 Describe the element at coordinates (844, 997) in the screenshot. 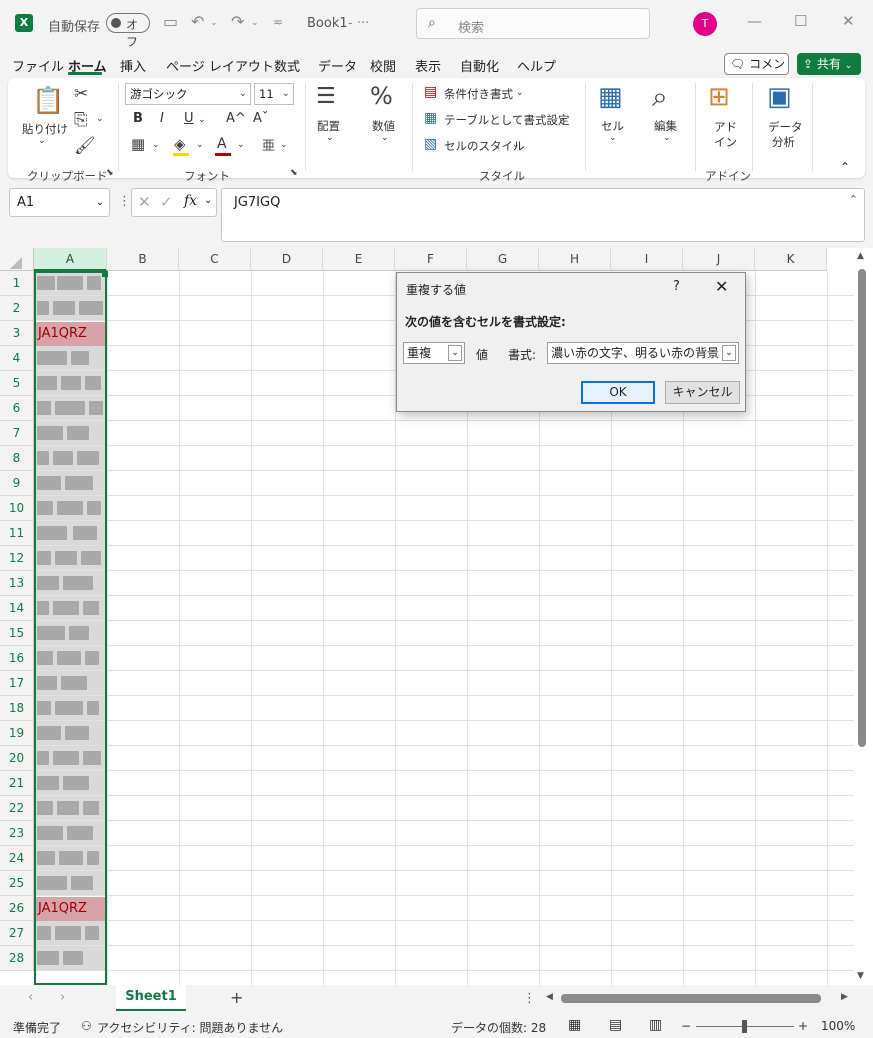

I see `scroll-right-icon: ▶` at that location.